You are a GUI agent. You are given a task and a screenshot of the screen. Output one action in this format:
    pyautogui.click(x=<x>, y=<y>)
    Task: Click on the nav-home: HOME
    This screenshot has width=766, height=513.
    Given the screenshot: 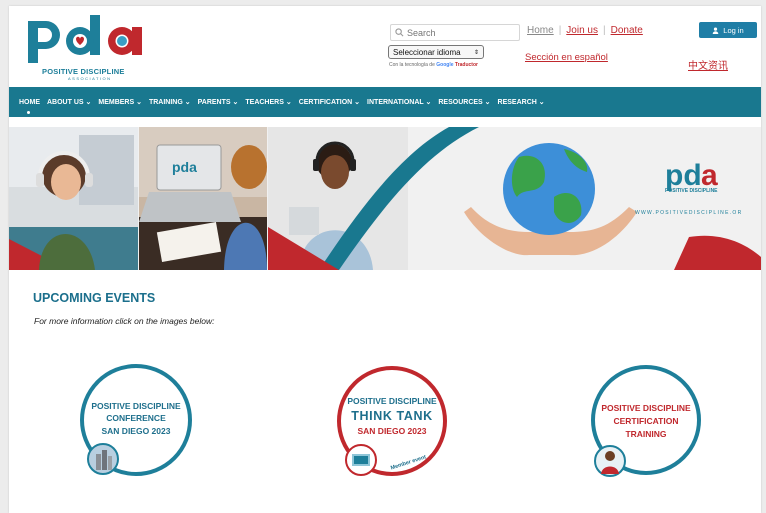 What is the action you would take?
    pyautogui.click(x=29, y=106)
    